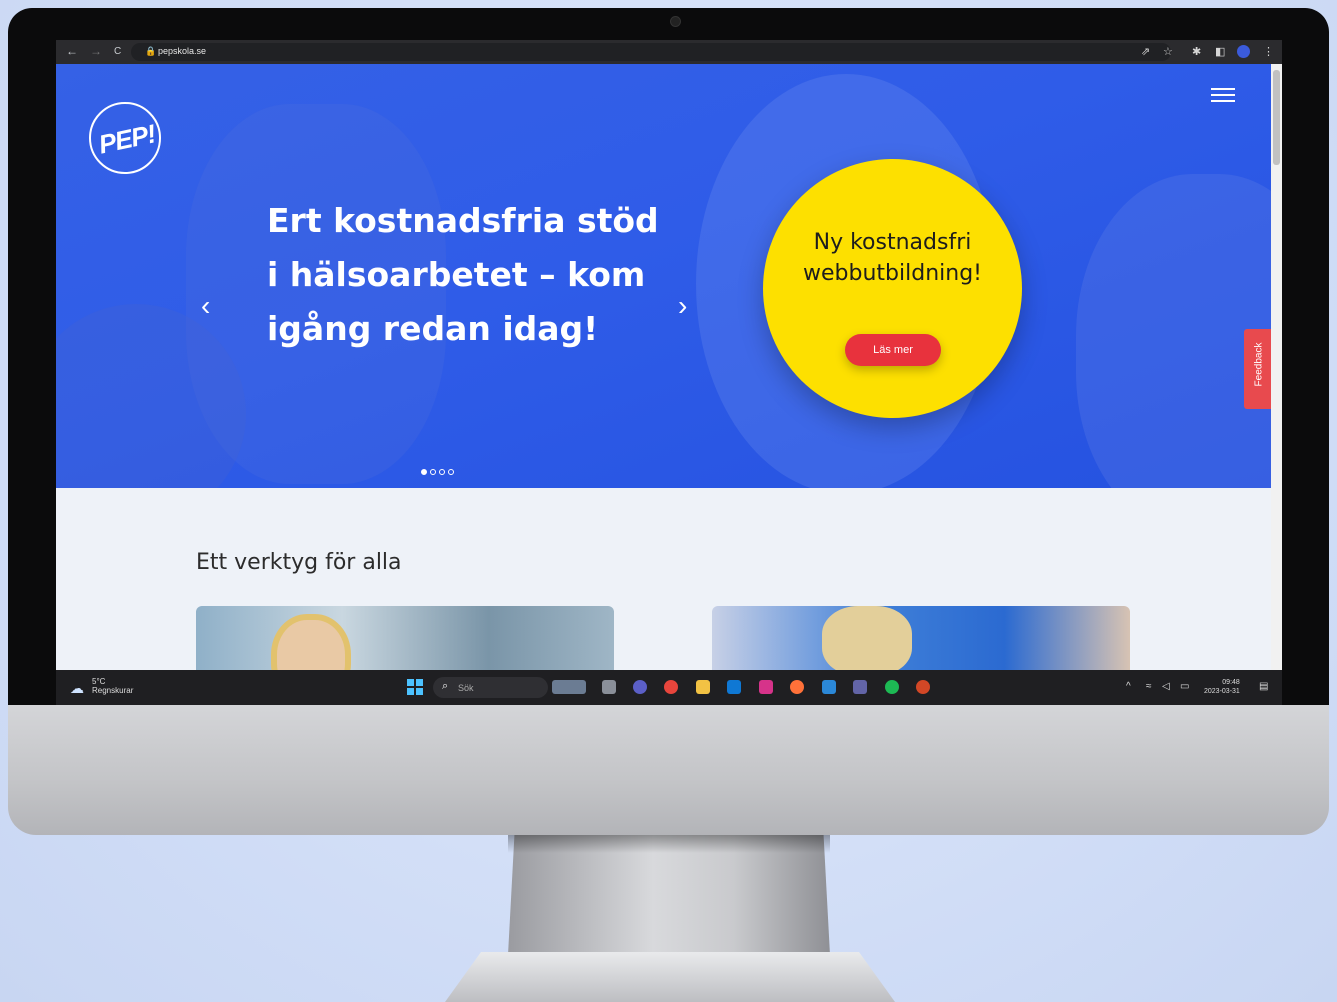  Describe the element at coordinates (703, 687) in the screenshot. I see `file-explorer-icon` at that location.